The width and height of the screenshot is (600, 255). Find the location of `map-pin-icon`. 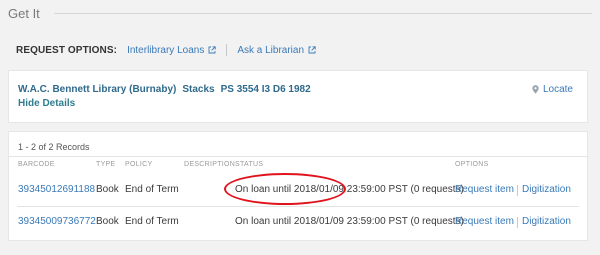

map-pin-icon is located at coordinates (535, 89).